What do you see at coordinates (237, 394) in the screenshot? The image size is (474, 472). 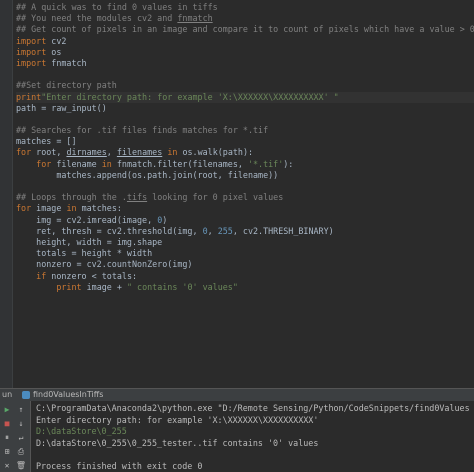 I see `run-tool-window-header: un find0ValuesInTiffs` at bounding box center [237, 394].